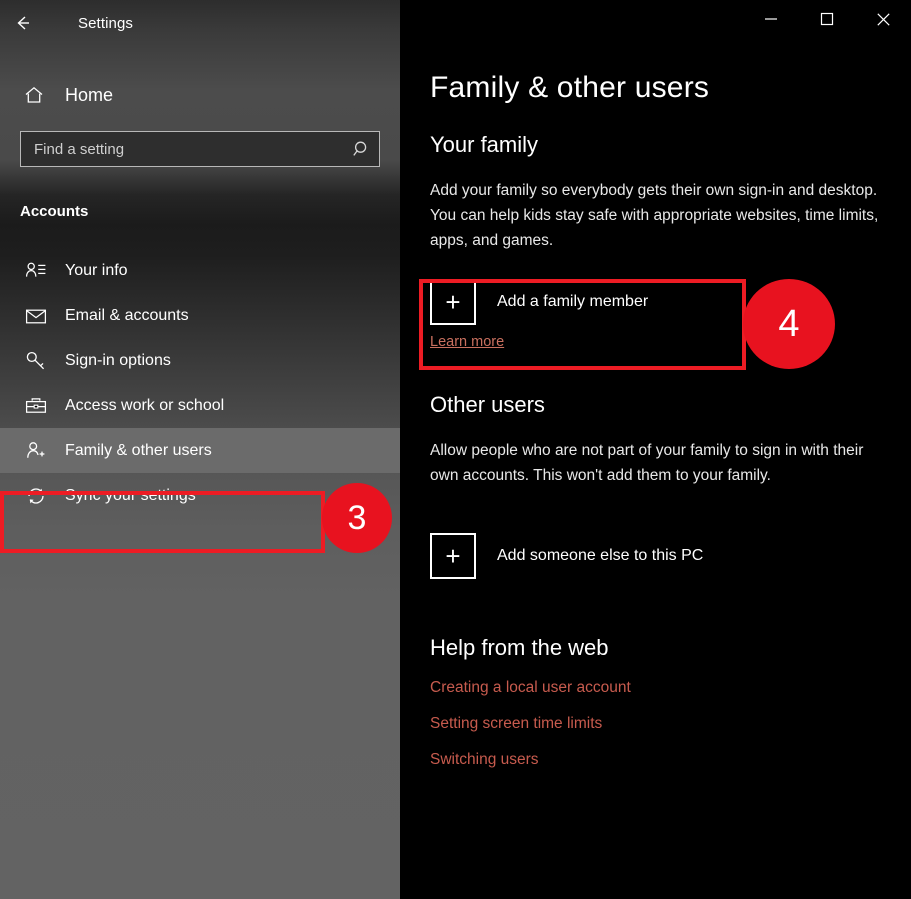 The image size is (911, 899). I want to click on maximize-icon, so click(827, 19).